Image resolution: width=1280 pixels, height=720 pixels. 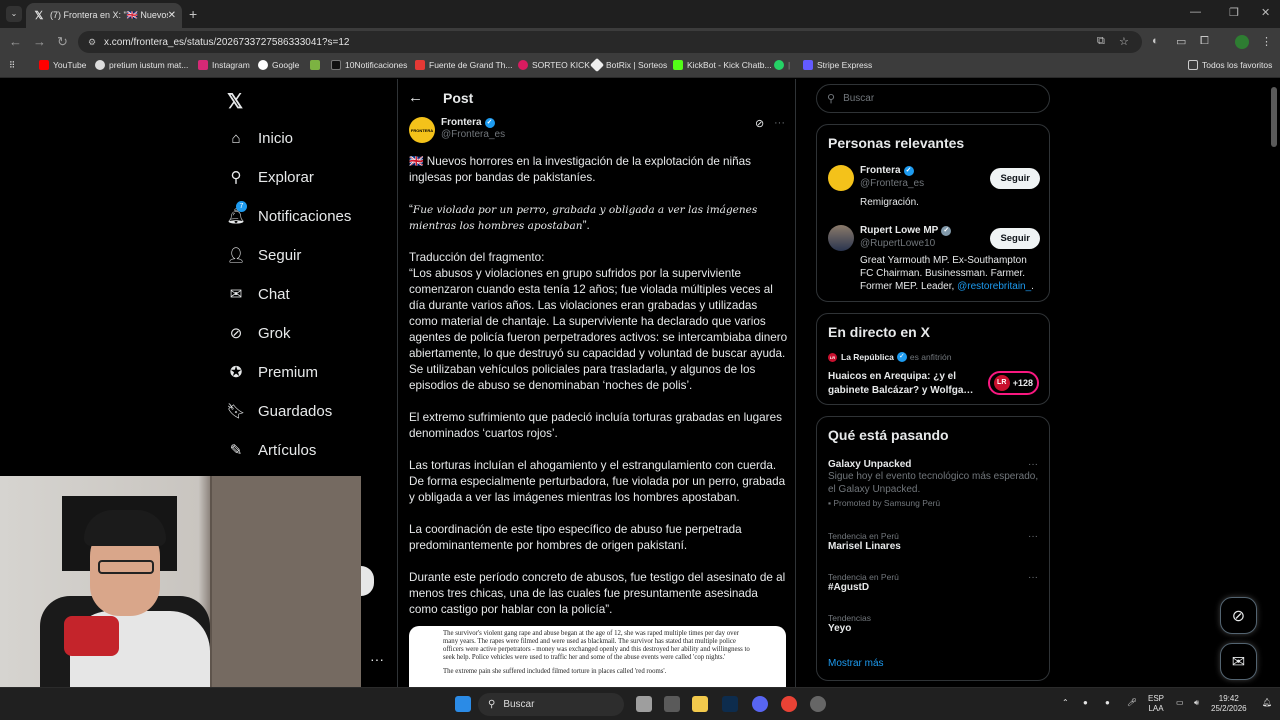 What do you see at coordinates (1230, 65) in the screenshot?
I see `all-bookmarks: Todos los favoritos` at bounding box center [1230, 65].